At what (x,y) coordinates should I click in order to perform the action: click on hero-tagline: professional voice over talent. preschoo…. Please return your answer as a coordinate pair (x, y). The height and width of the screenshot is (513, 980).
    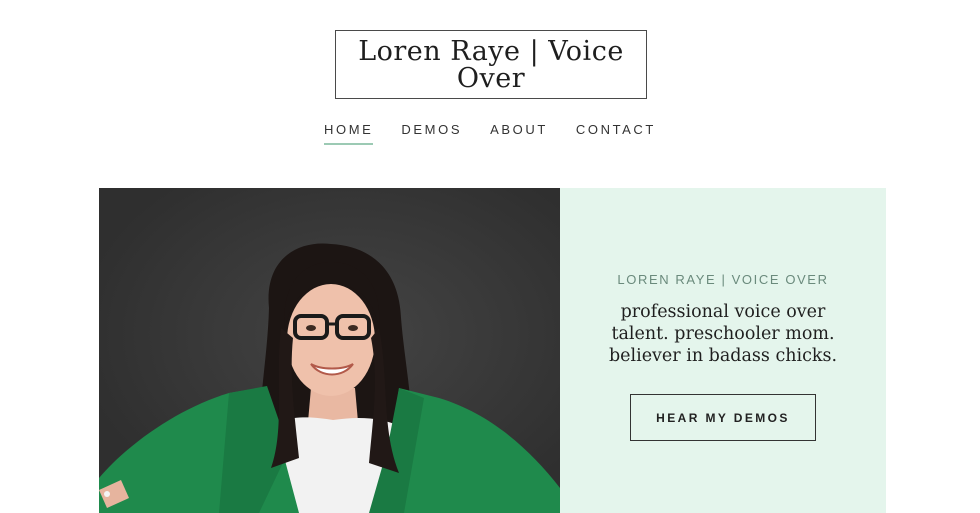
    Looking at the image, I should click on (723, 334).